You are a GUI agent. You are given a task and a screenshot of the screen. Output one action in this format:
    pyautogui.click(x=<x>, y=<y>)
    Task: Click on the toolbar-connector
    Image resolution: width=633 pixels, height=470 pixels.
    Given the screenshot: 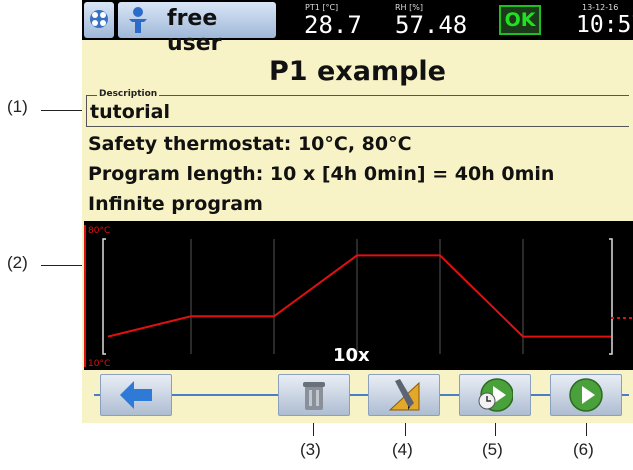 What is the action you would take?
    pyautogui.click(x=361, y=395)
    